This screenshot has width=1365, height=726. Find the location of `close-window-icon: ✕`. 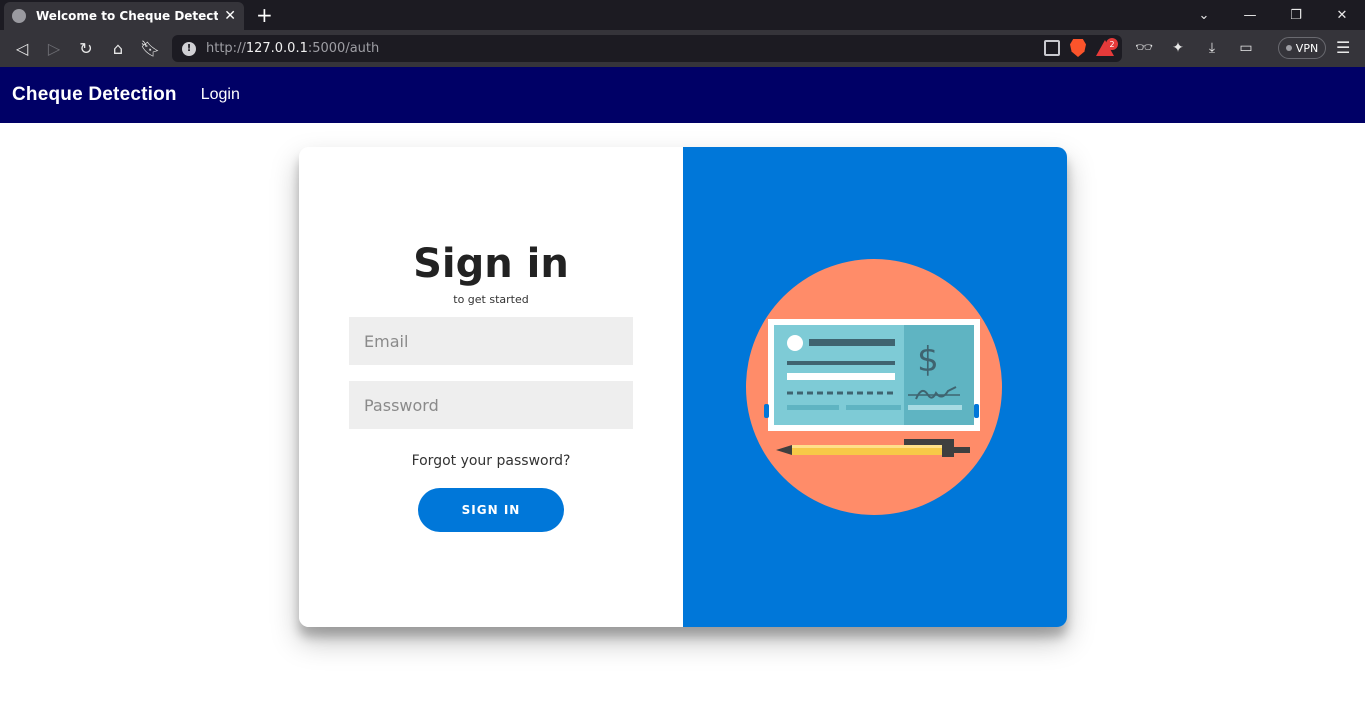

close-window-icon: ✕ is located at coordinates (1342, 15).